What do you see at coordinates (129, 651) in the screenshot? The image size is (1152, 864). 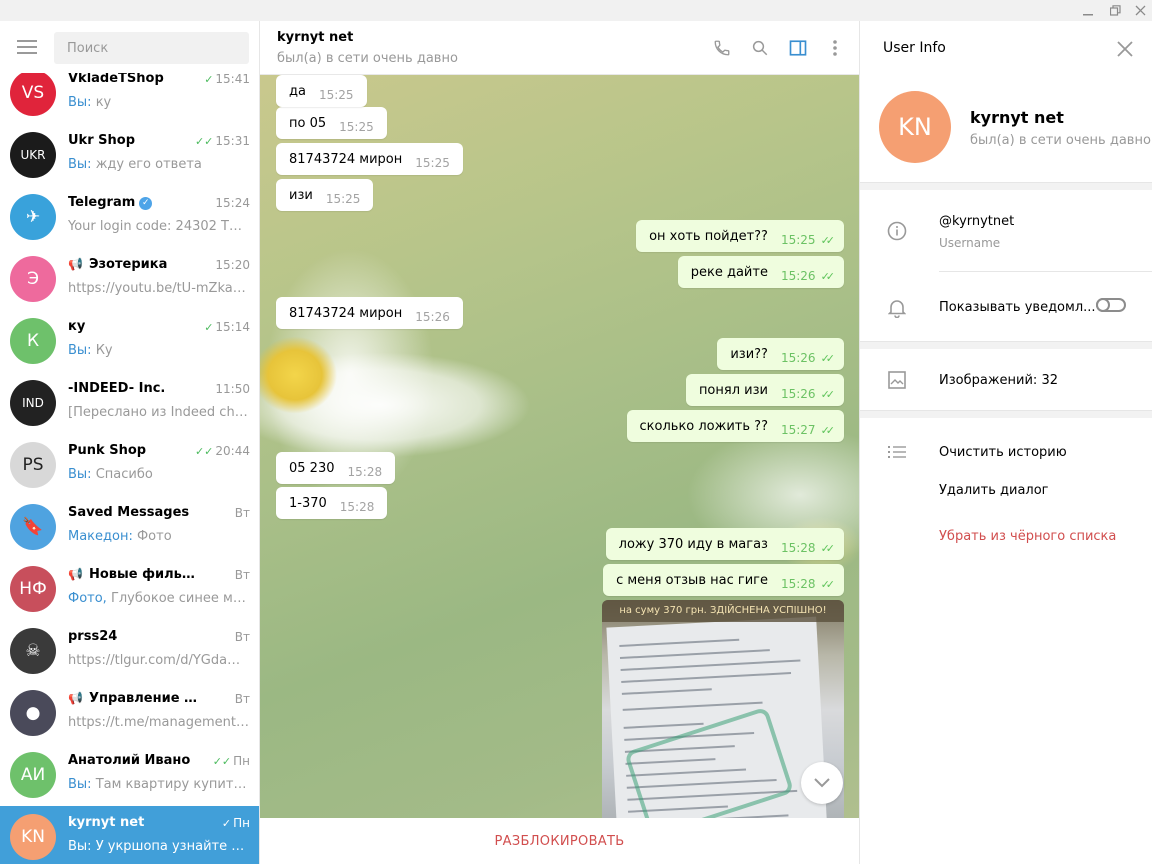 I see `chat-item: ☠ prss24 Вт https://tlgur.com/d/YGdaQJQg` at bounding box center [129, 651].